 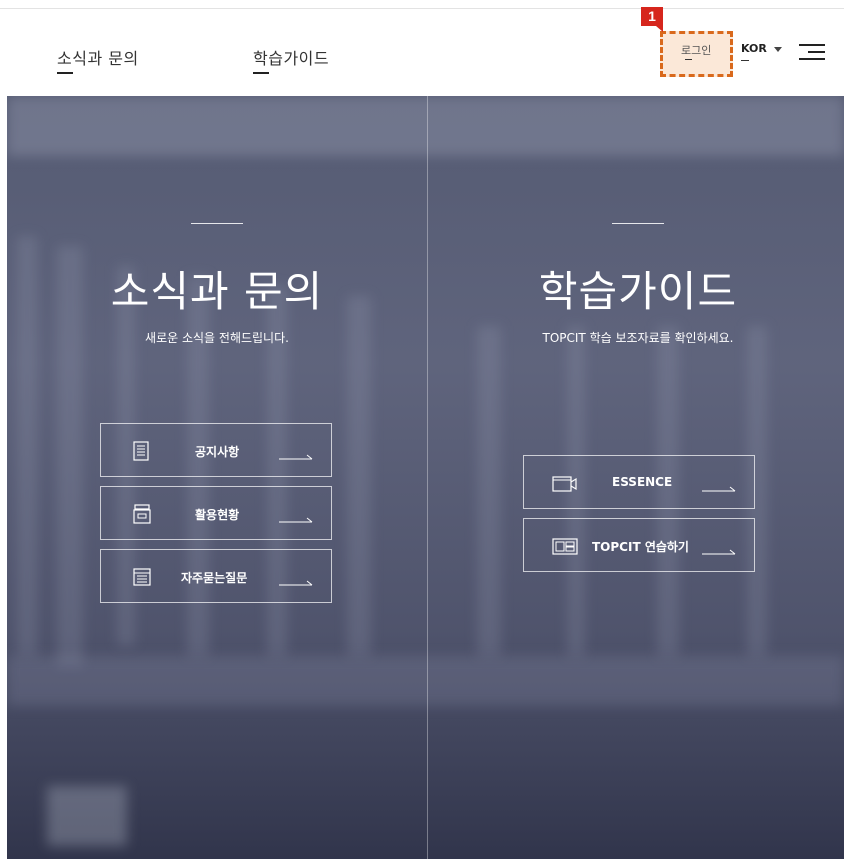 I want to click on topcit-practice-link-label: TOPCIT 연습하기, so click(x=640, y=547).